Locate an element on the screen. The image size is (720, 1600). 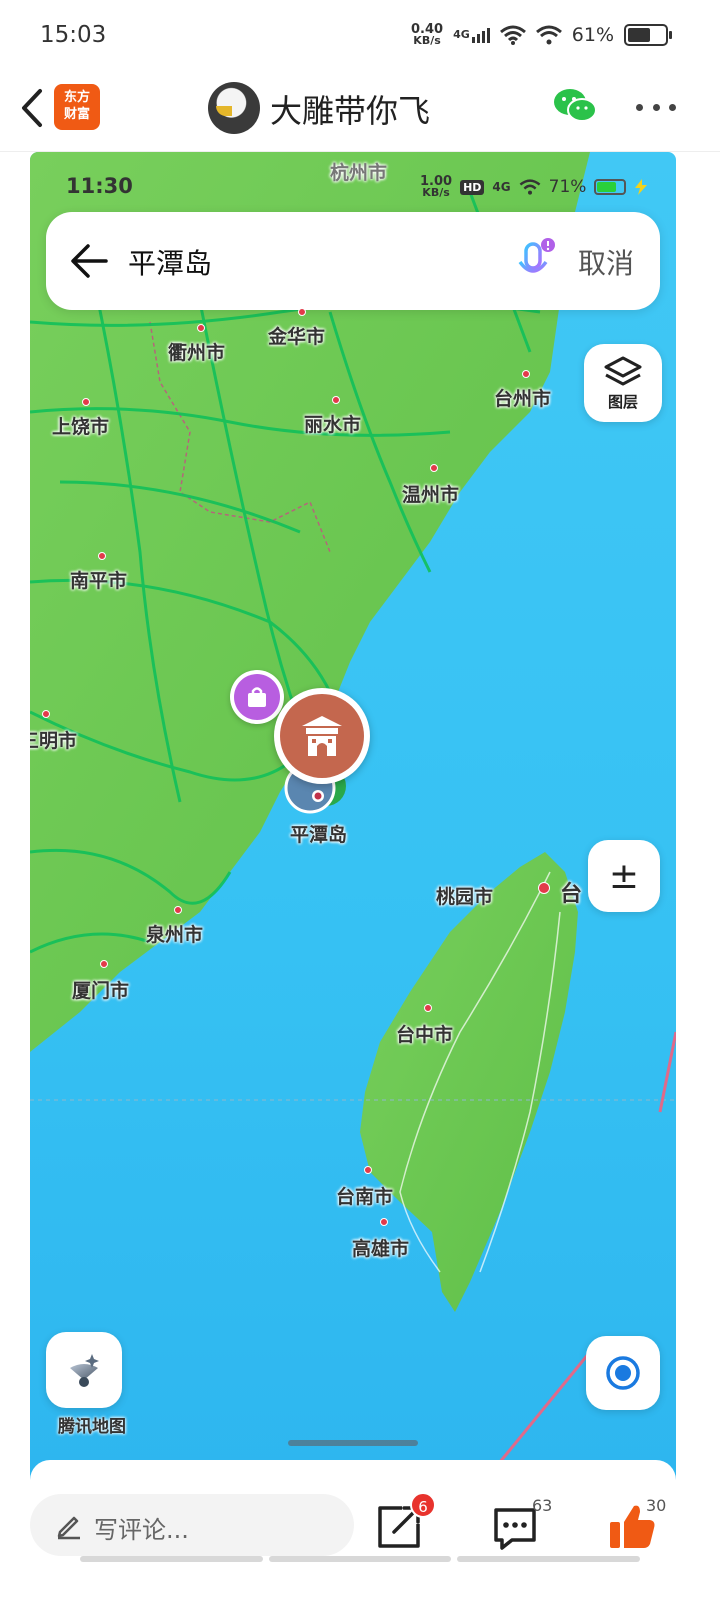
inner-battery-percent: 71% is located at coordinates (567, 187).